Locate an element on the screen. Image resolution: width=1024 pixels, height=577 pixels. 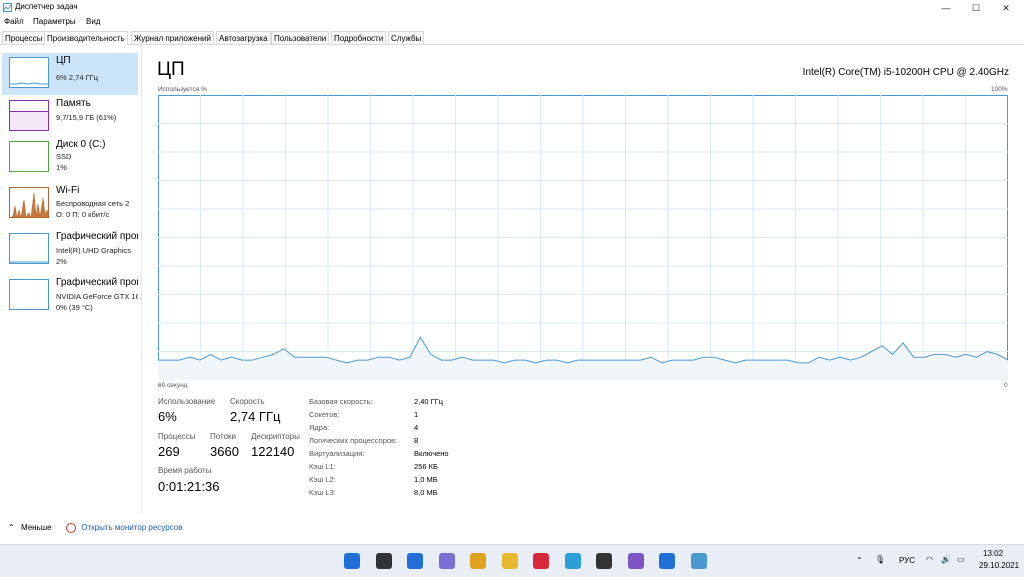
menu-bar: Файл Параметры Вид is located at coordinates (150, 22).